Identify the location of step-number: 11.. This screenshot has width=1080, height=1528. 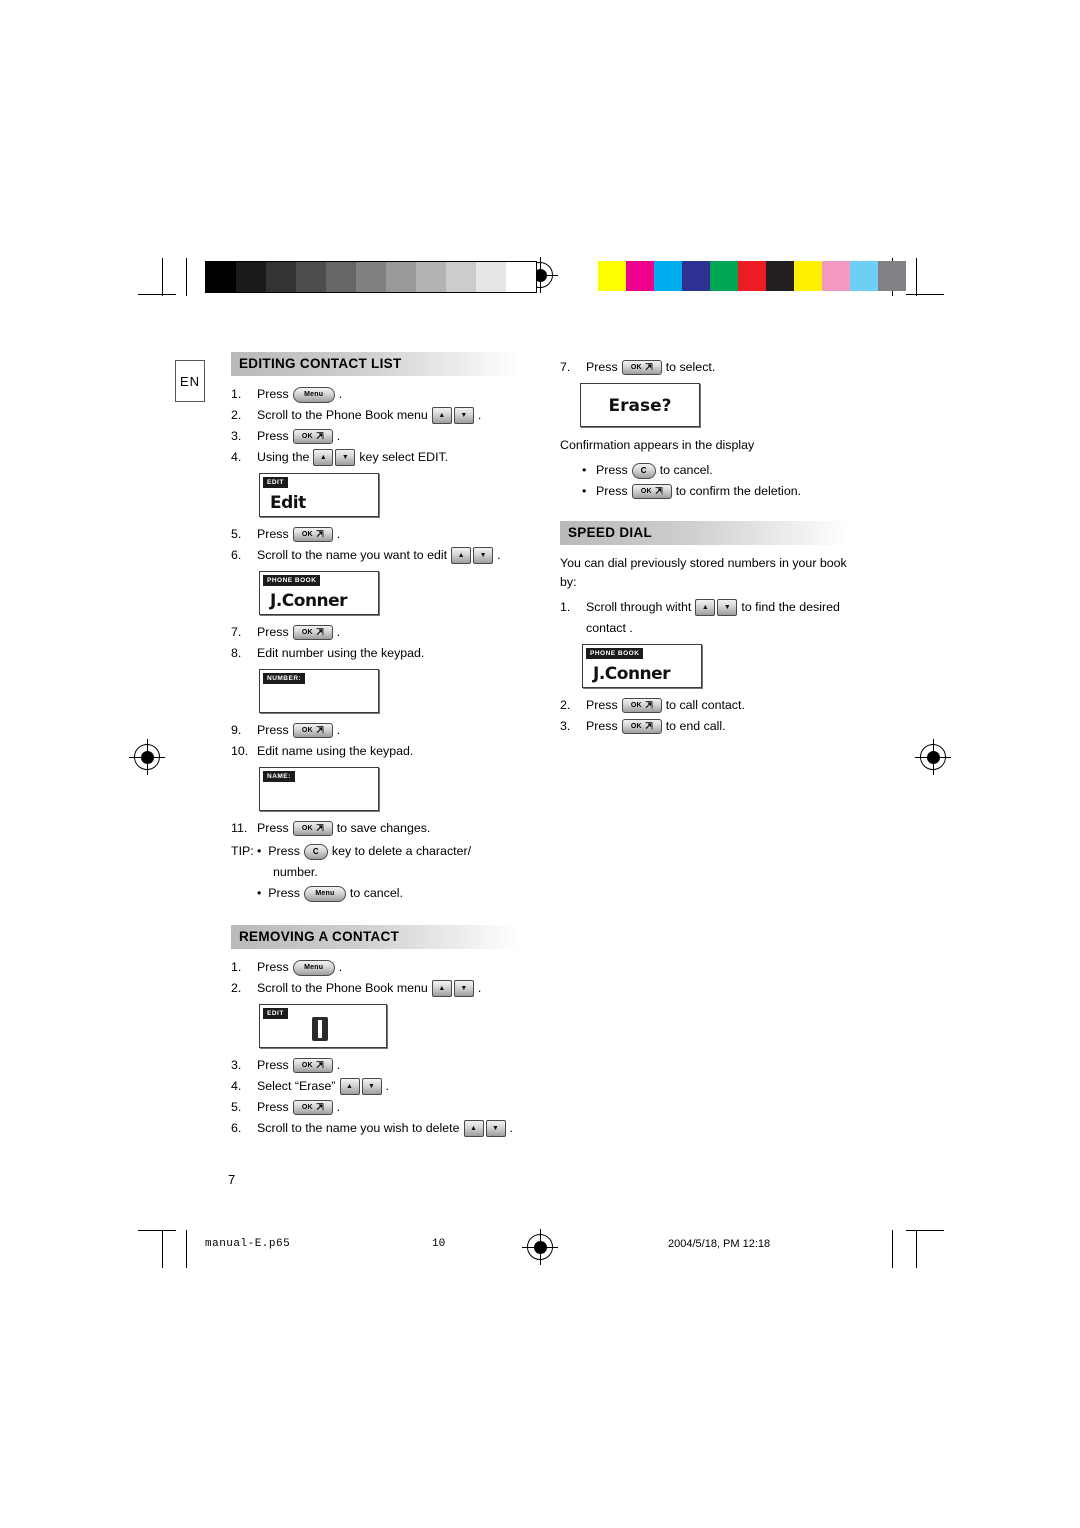
(239, 828).